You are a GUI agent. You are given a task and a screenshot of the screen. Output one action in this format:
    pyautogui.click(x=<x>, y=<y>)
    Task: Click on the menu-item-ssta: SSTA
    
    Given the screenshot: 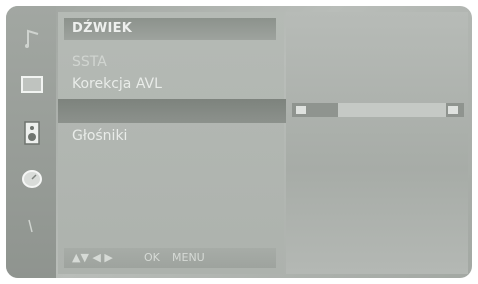 What is the action you would take?
    pyautogui.click(x=170, y=62)
    